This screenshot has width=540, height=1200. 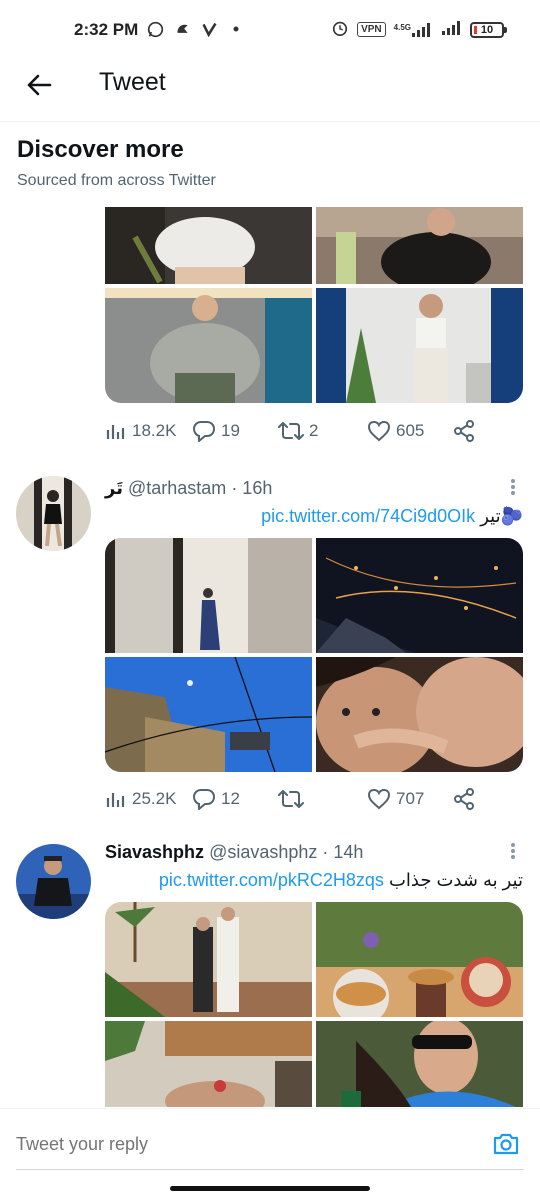 I want to click on like-count: 707, so click(x=410, y=798).